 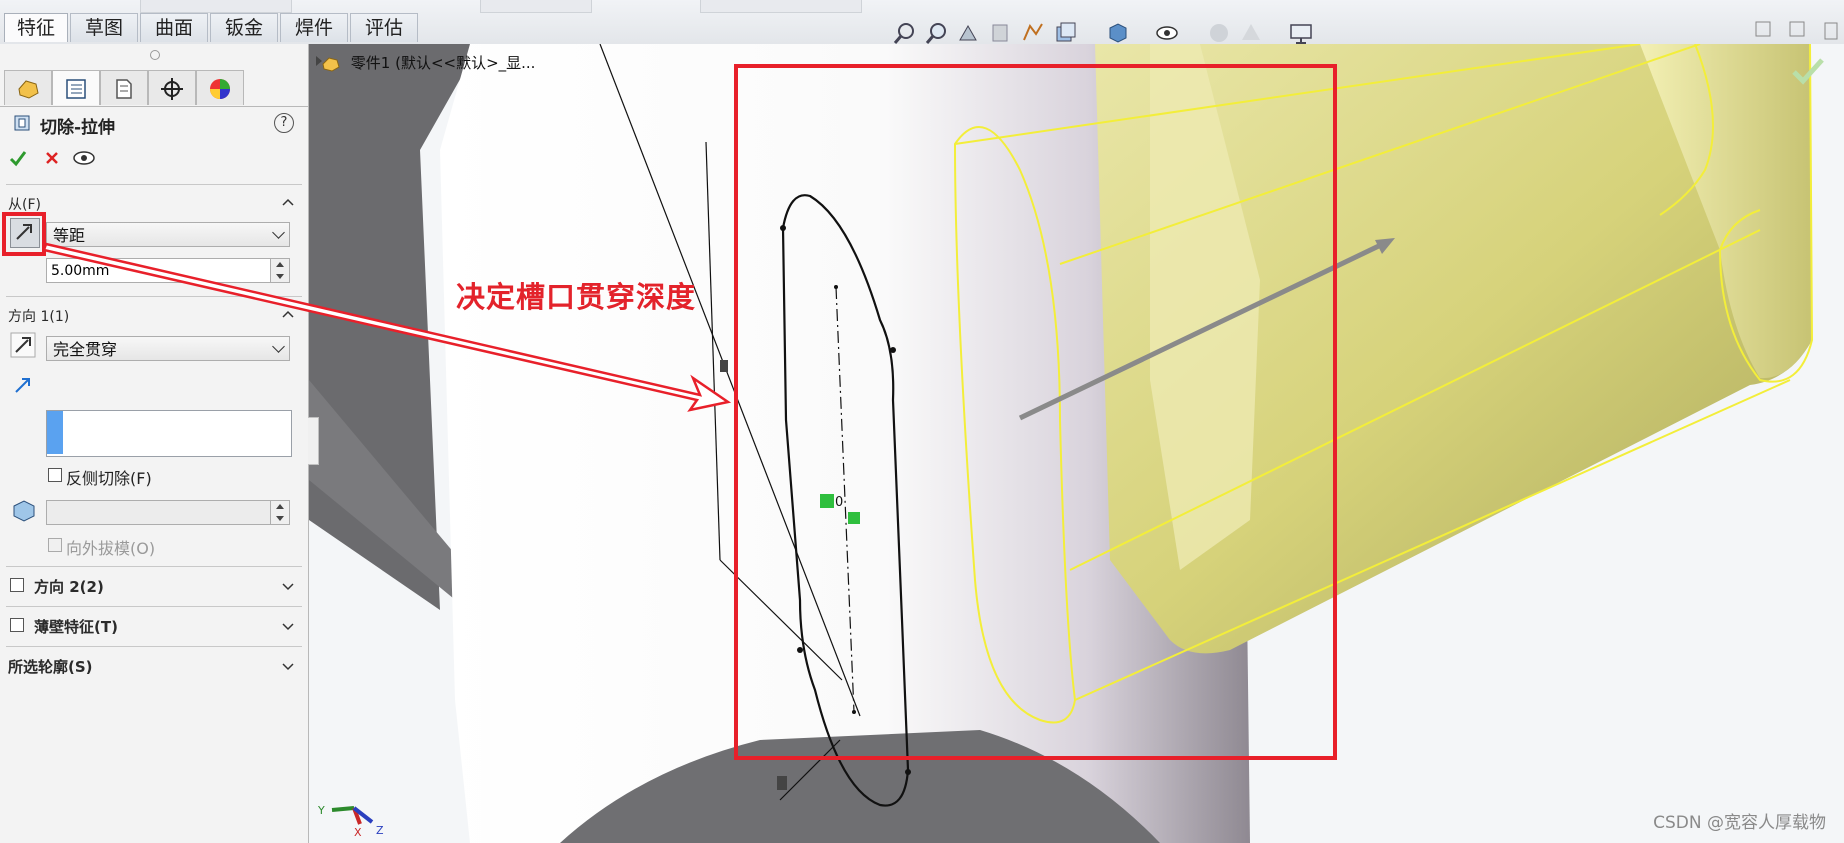 What do you see at coordinates (55, 432) in the screenshot?
I see `selection-indicator` at bounding box center [55, 432].